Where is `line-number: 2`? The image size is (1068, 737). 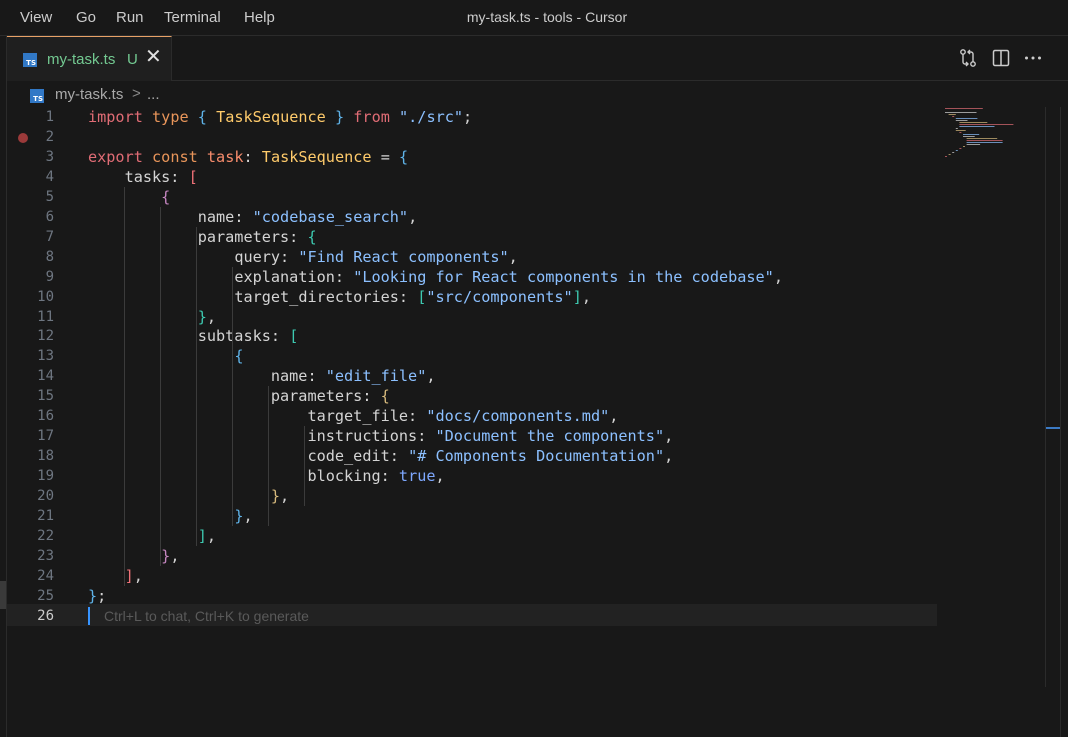 line-number: 2 is located at coordinates (49, 136).